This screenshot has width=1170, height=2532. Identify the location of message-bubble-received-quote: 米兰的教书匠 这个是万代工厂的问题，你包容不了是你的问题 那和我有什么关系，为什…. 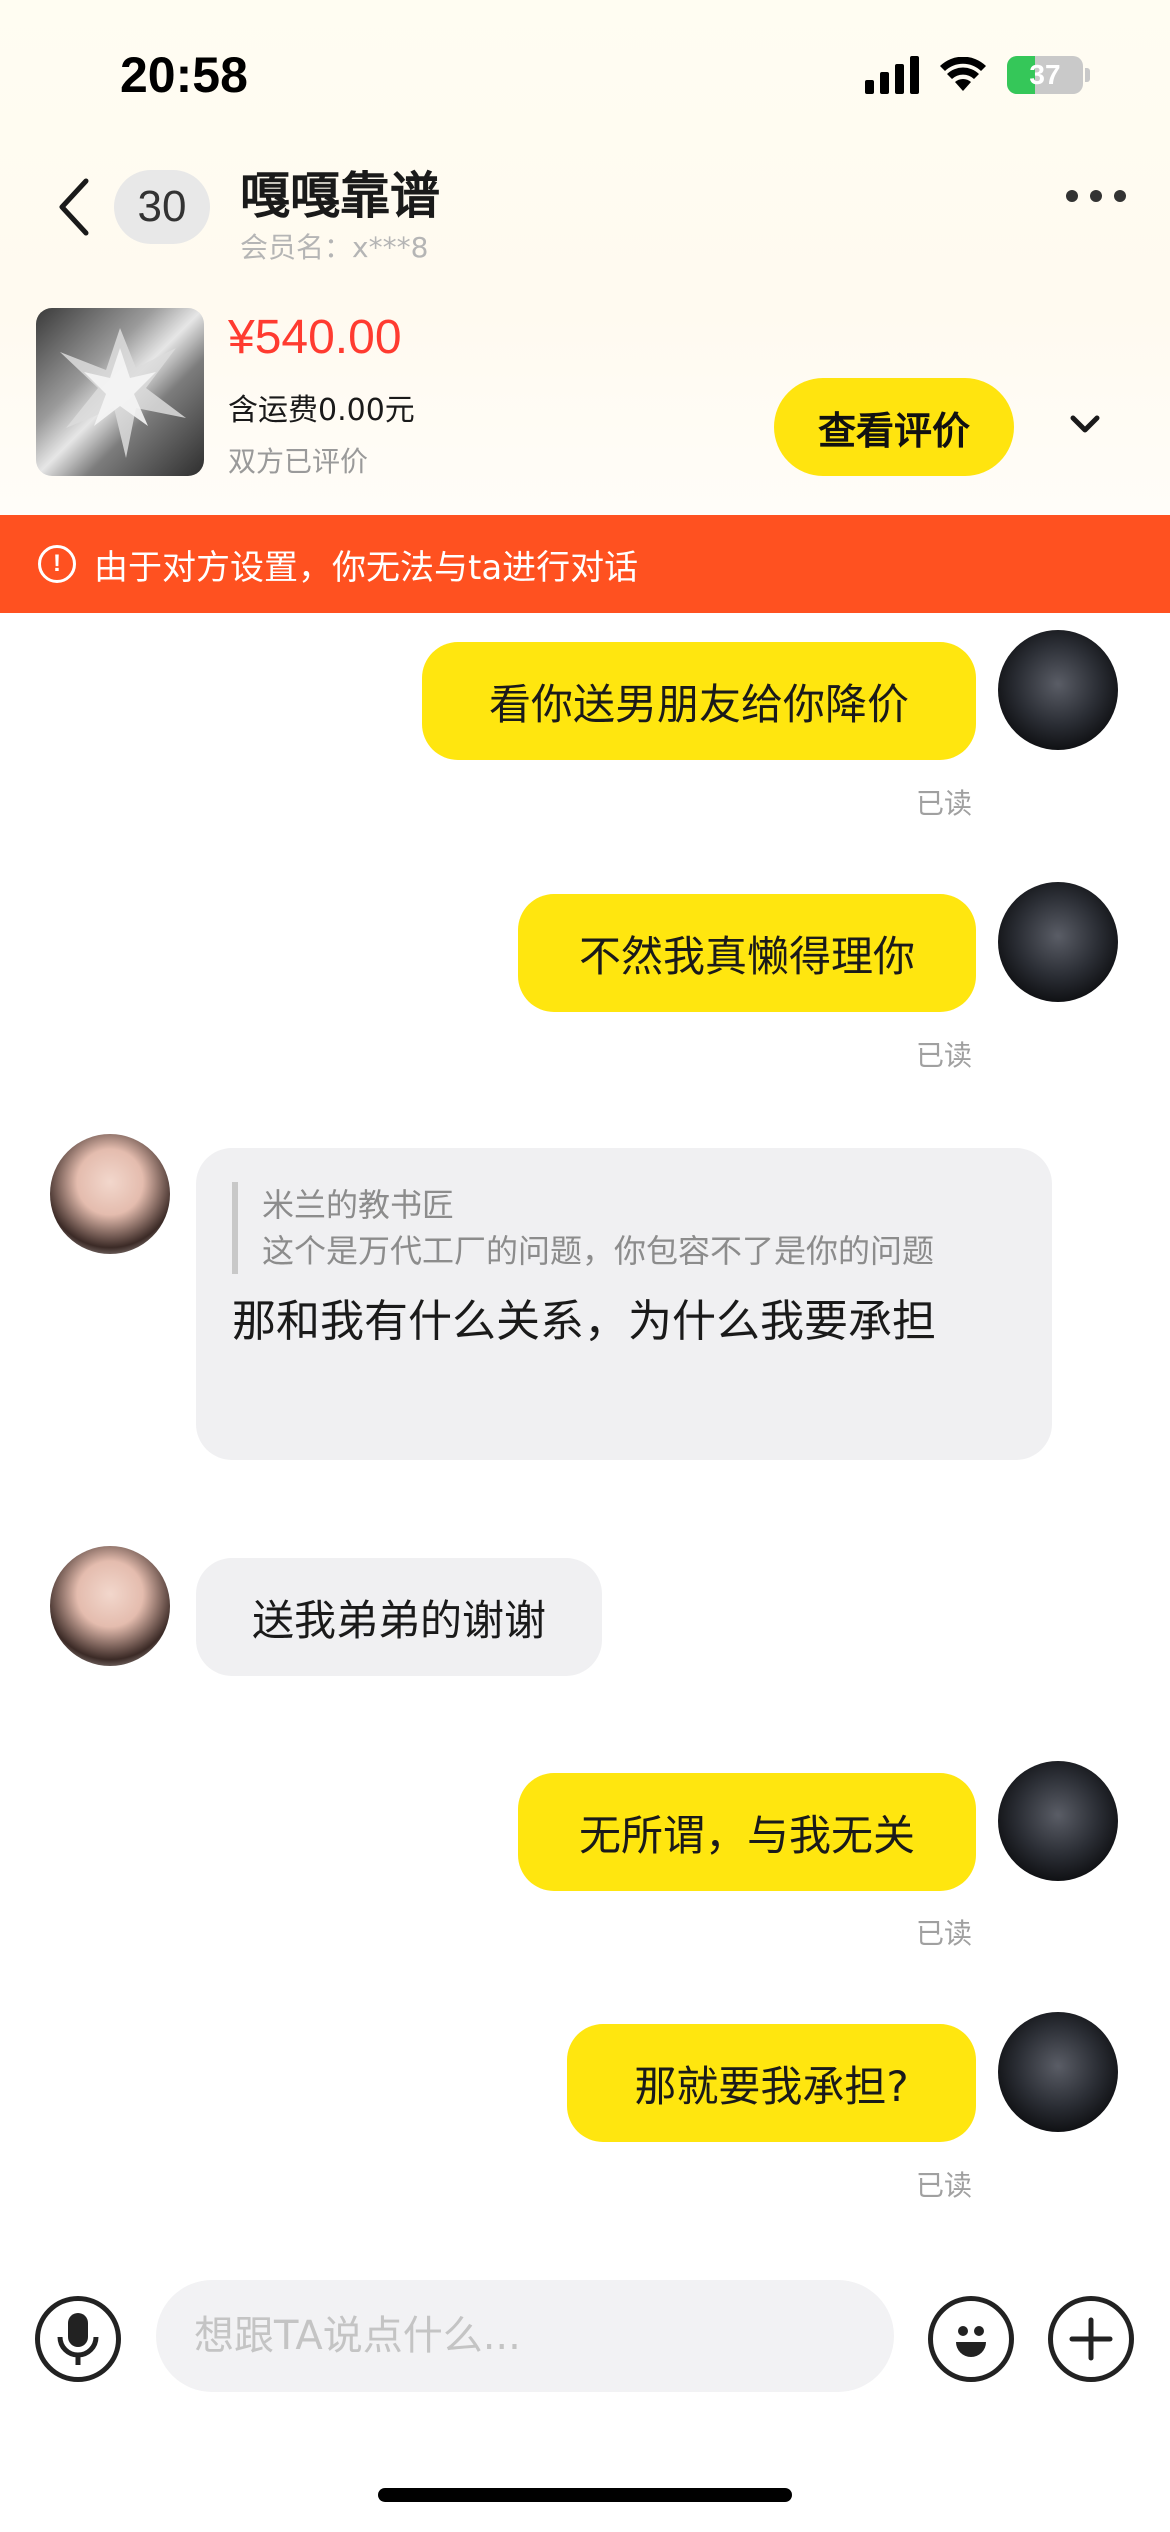
(624, 1304).